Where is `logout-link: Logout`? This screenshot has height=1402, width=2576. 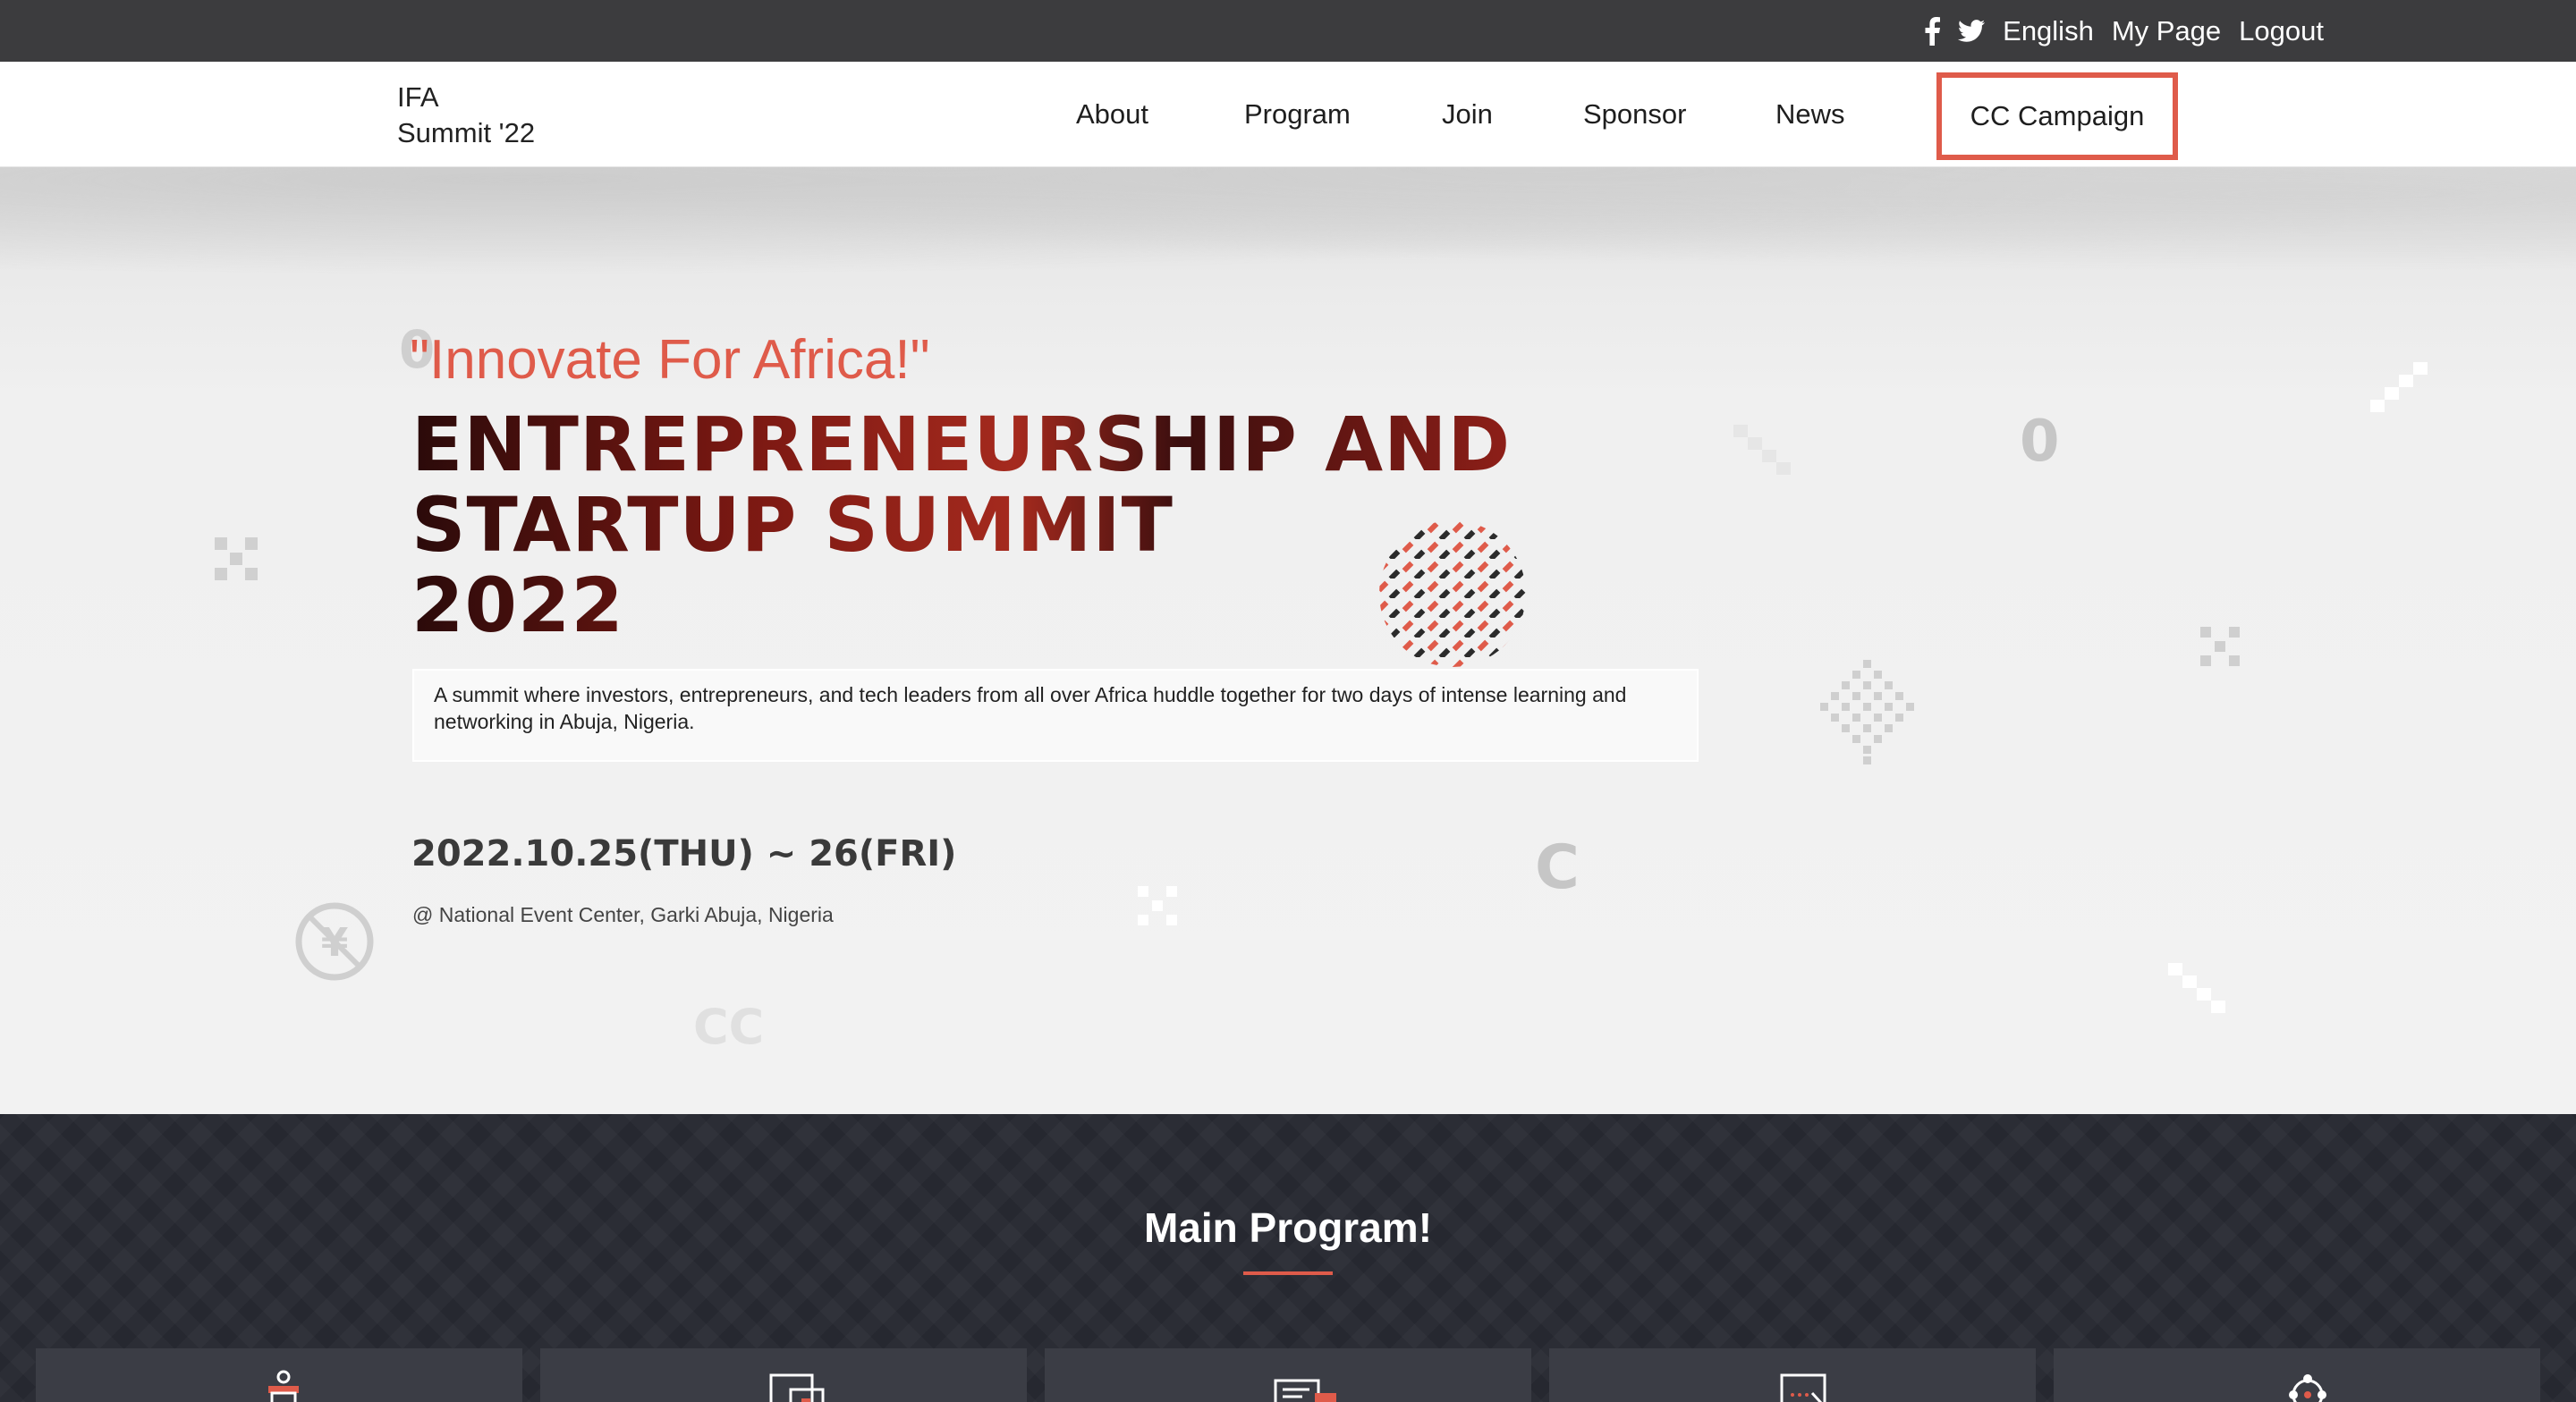
logout-link: Logout is located at coordinates (2281, 31).